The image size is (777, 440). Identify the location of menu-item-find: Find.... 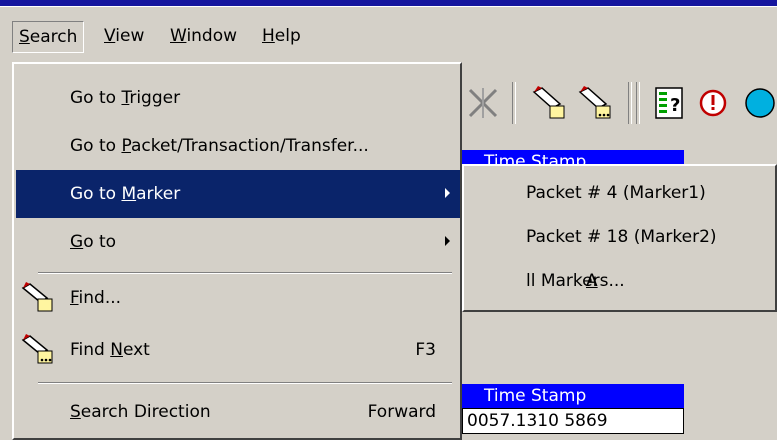
(238, 298).